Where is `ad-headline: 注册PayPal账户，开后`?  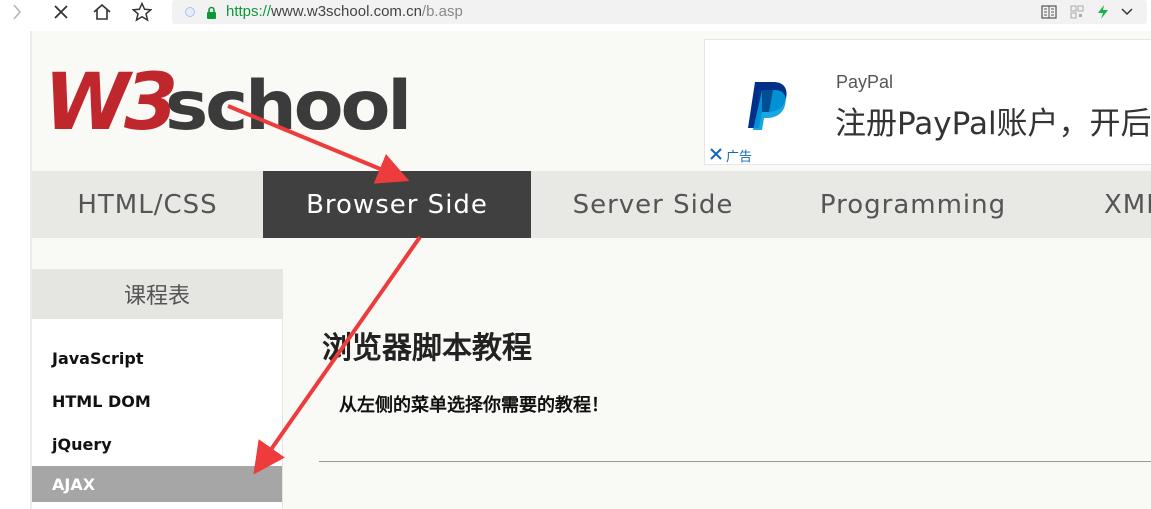
ad-headline: 注册PayPal账户，开后 is located at coordinates (993, 124).